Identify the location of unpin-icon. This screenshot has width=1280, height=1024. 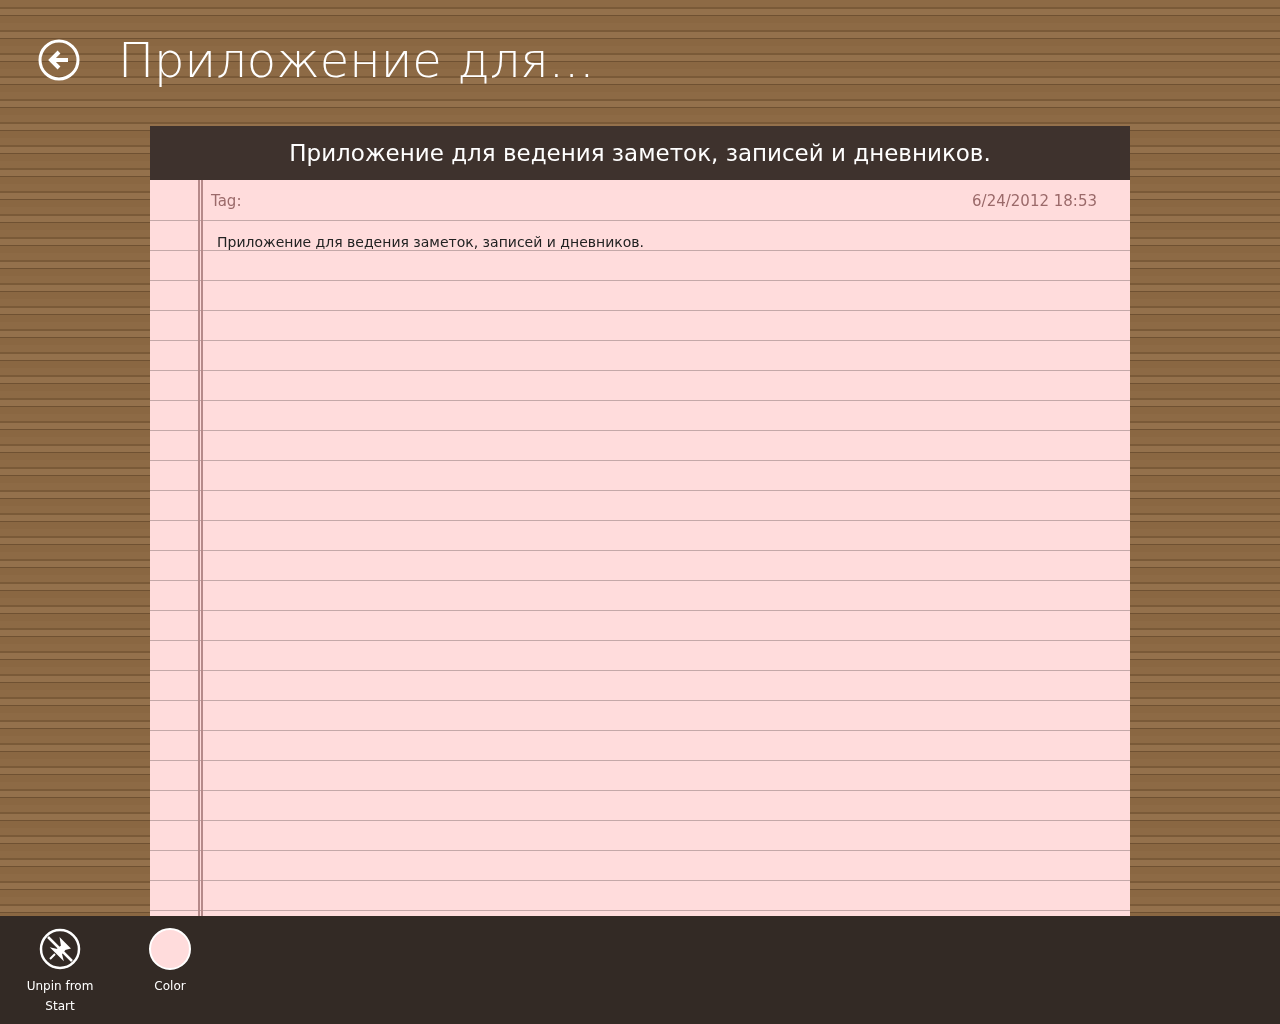
(60, 949).